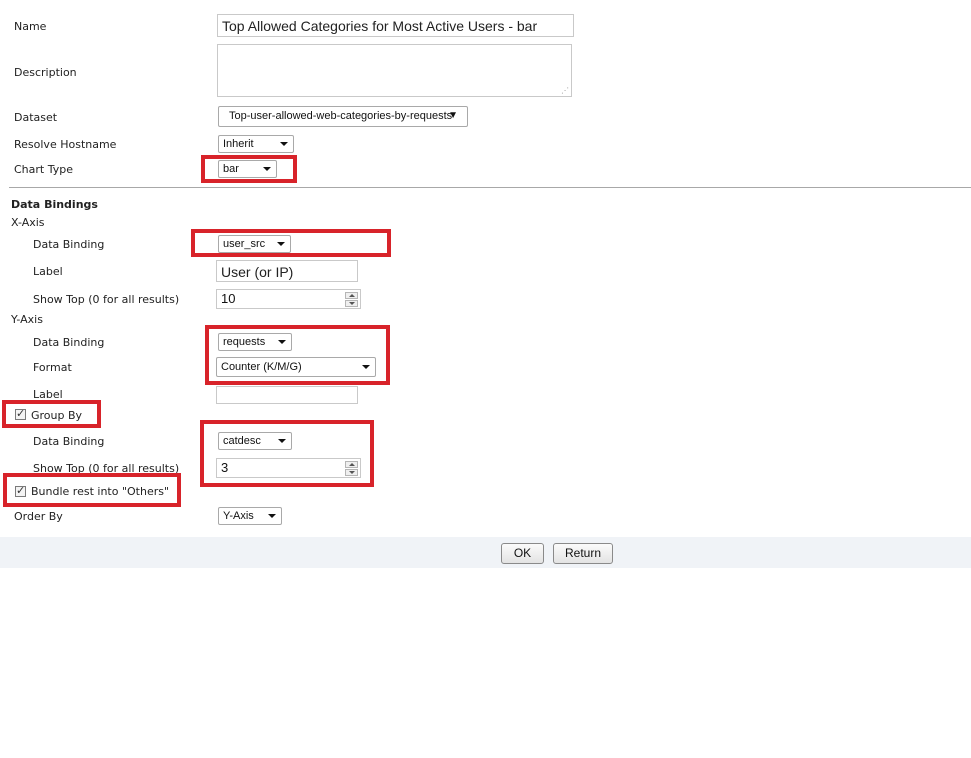  Describe the element at coordinates (288, 468) in the screenshot. I see `group-show-top-spinner: 3` at that location.